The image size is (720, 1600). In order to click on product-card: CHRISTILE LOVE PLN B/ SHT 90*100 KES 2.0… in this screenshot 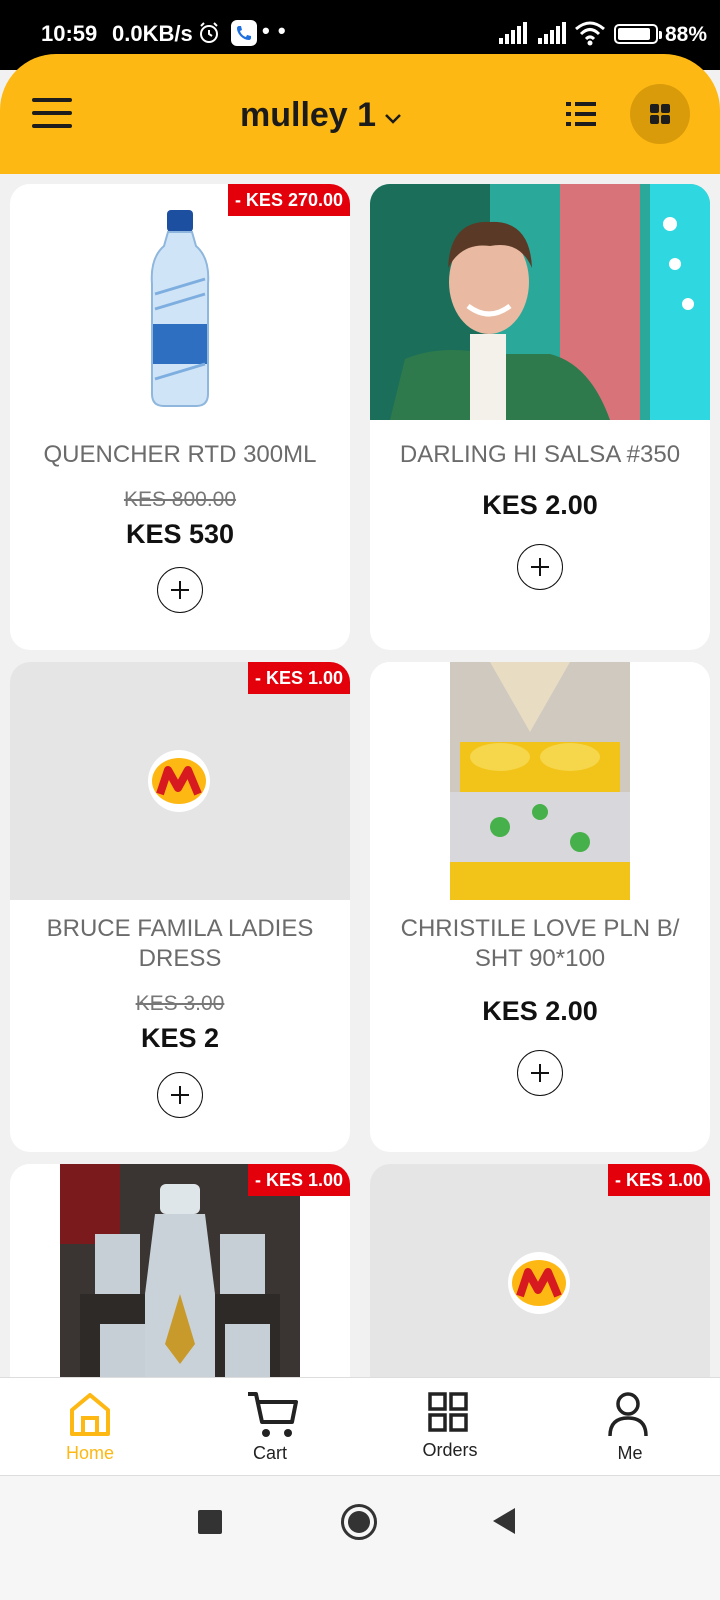, I will do `click(540, 907)`.